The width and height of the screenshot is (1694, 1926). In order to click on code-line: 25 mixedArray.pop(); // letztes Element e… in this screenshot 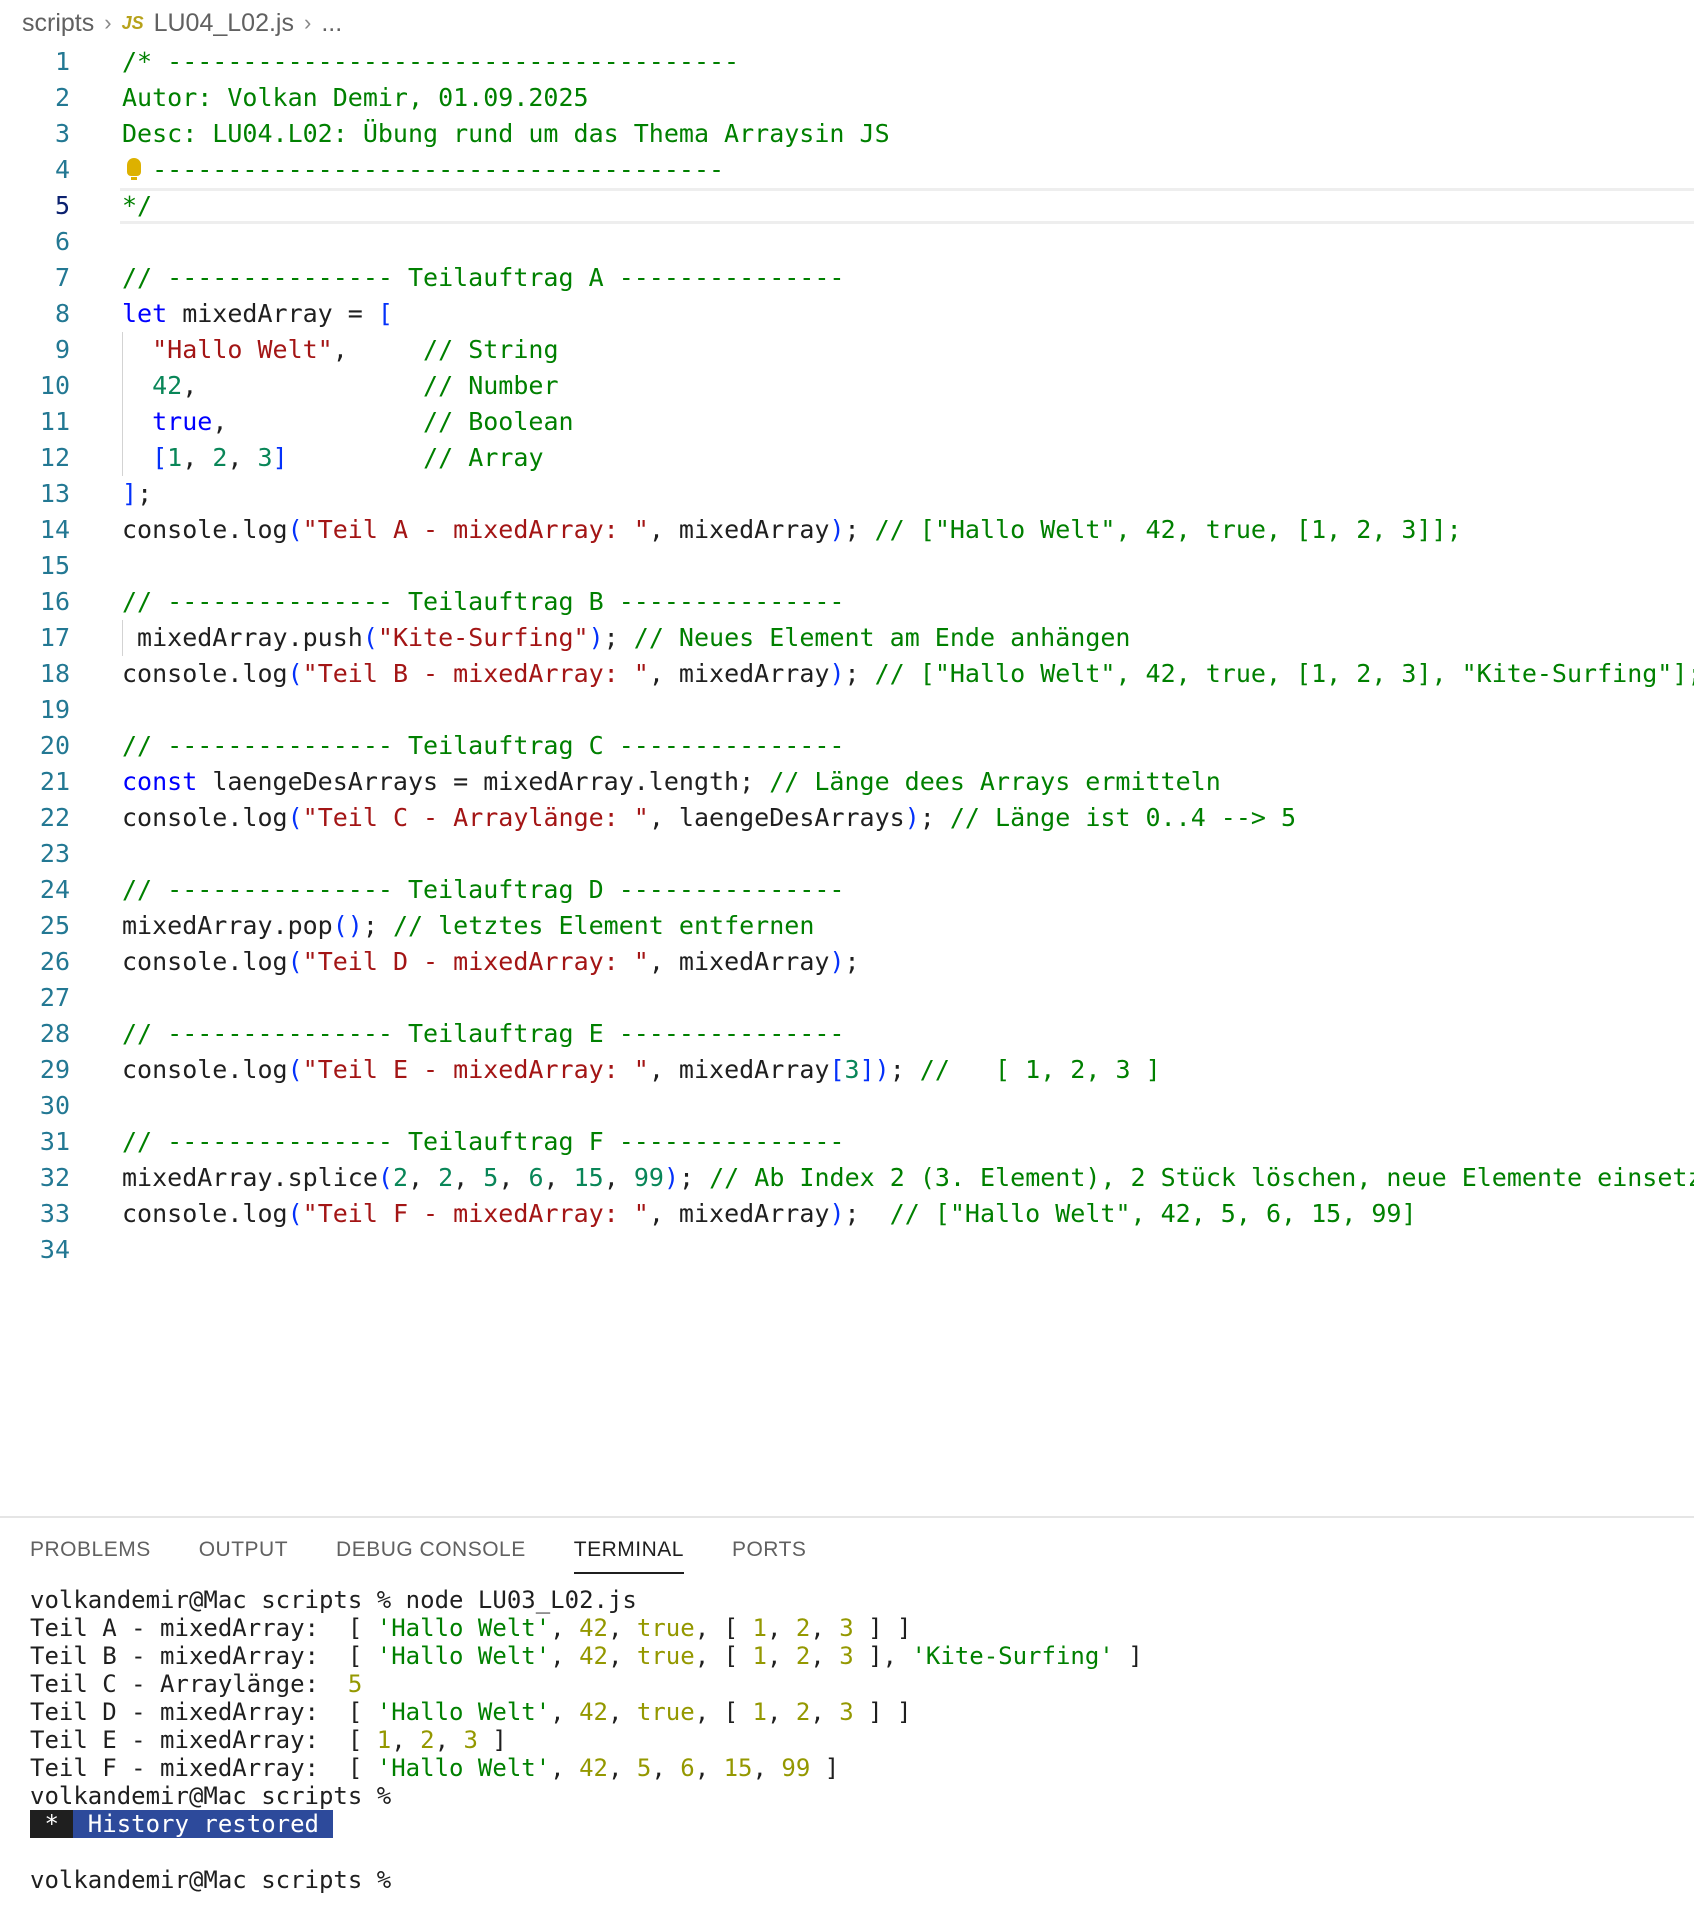, I will do `click(847, 926)`.